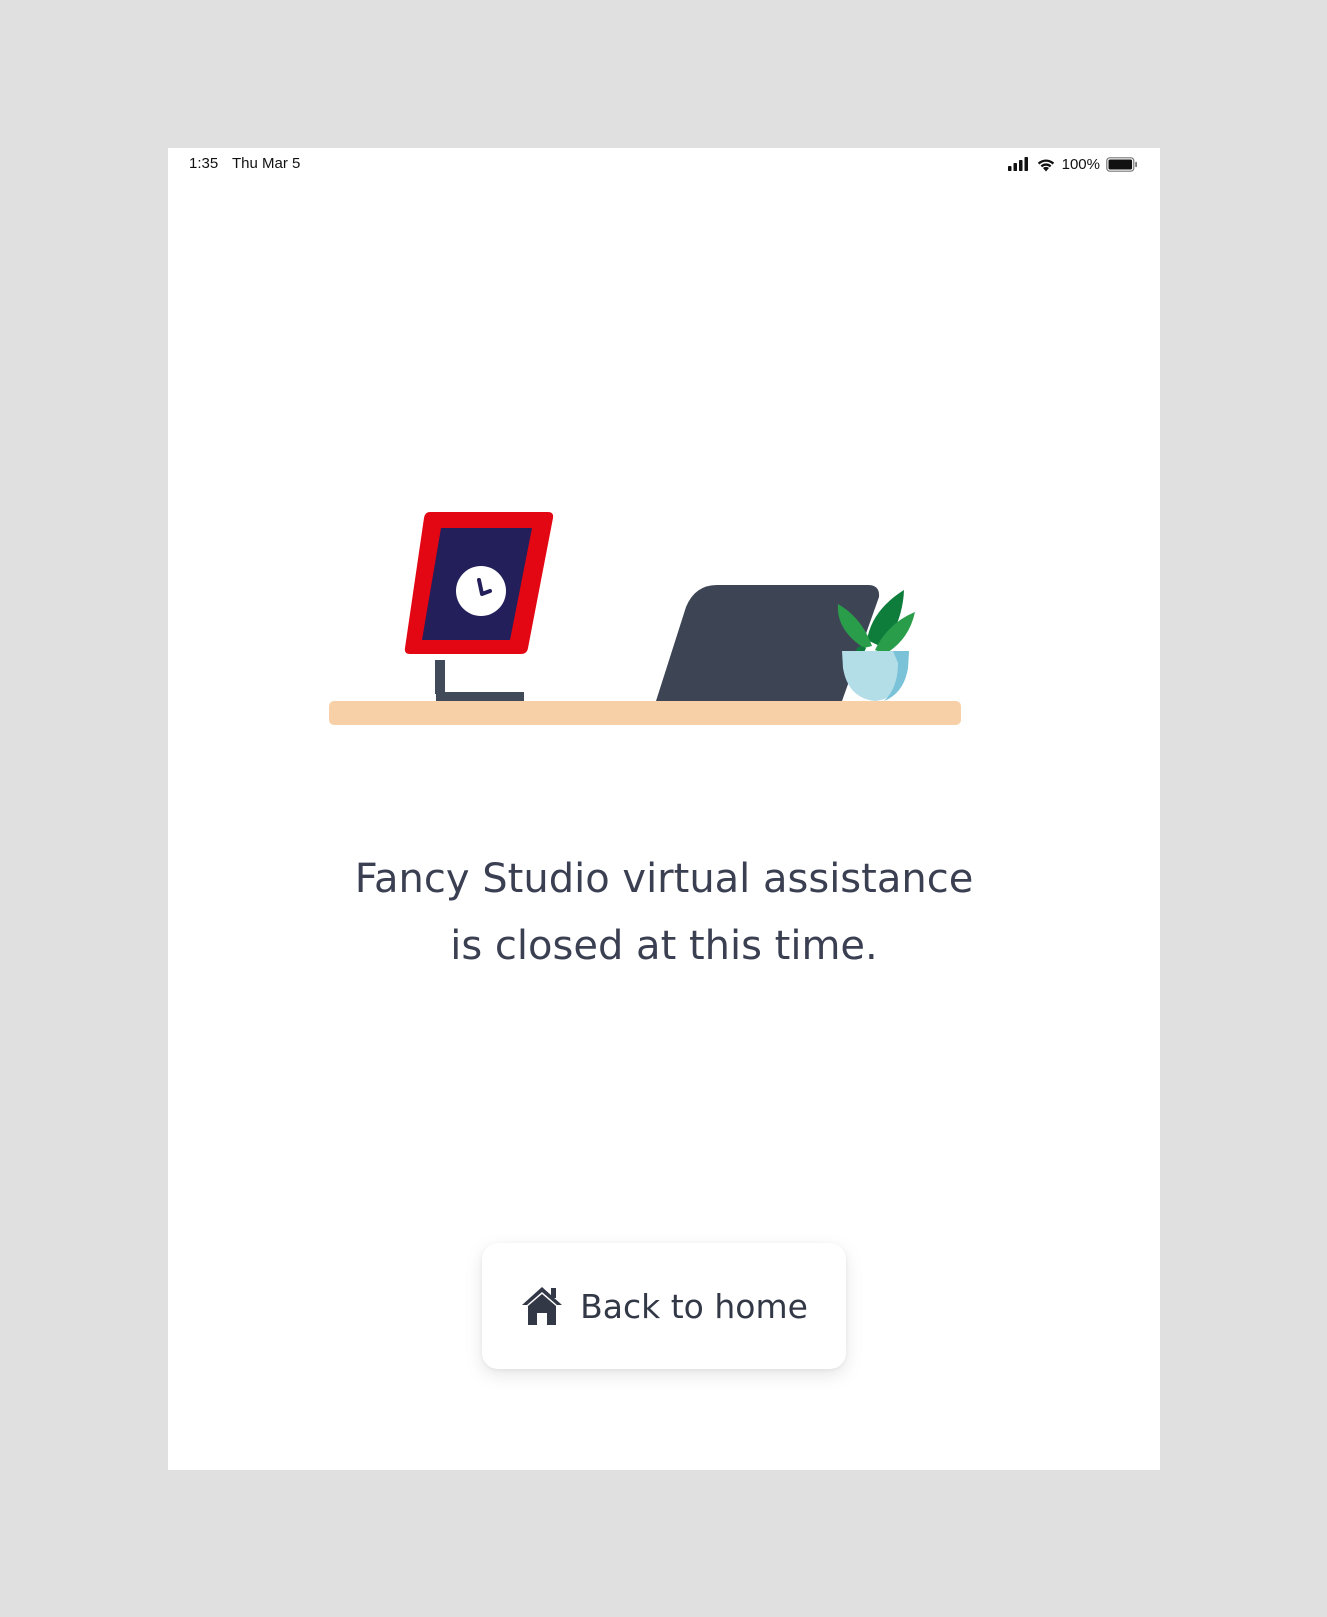 This screenshot has width=1327, height=1617. I want to click on message-line-2: is closed at this time., so click(664, 946).